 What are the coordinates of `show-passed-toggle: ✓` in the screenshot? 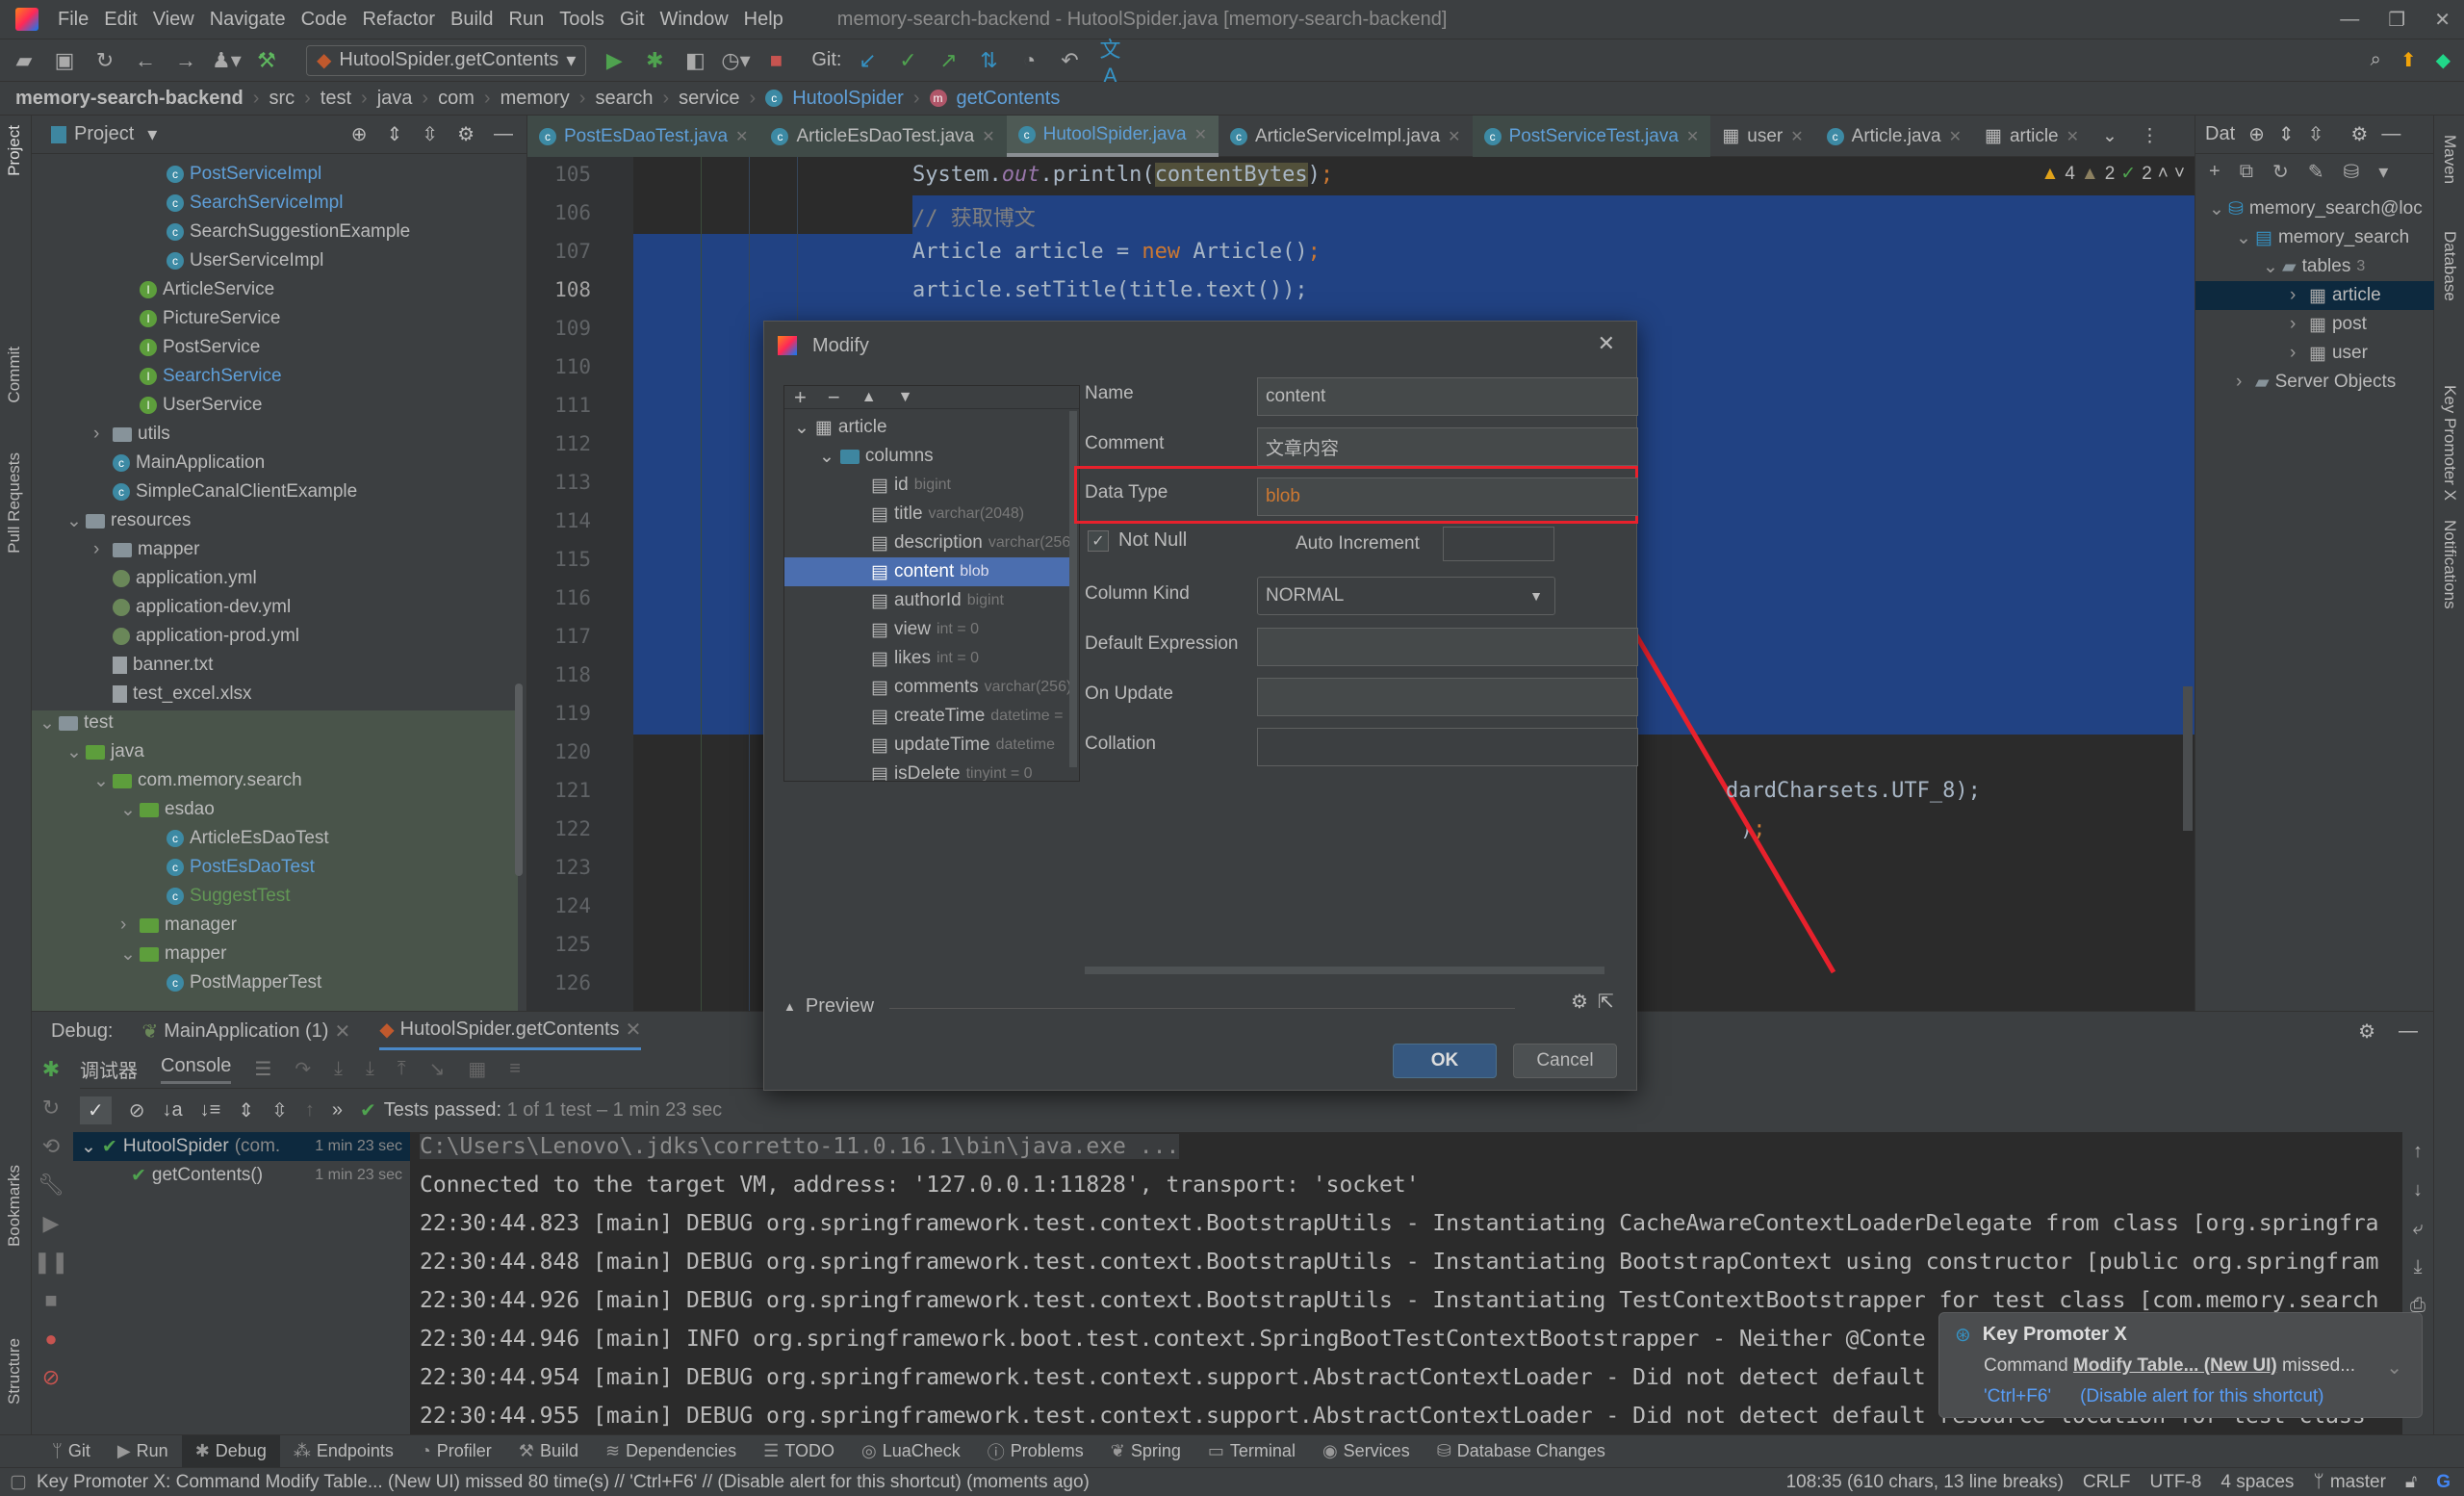 It's located at (96, 1110).